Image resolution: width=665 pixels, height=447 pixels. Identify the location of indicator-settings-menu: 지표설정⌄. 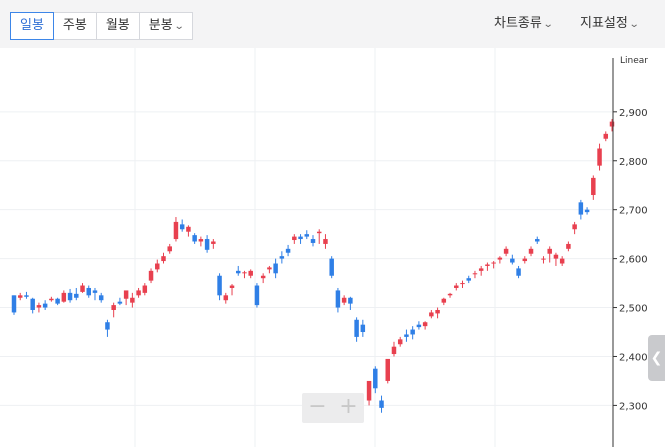
(609, 24).